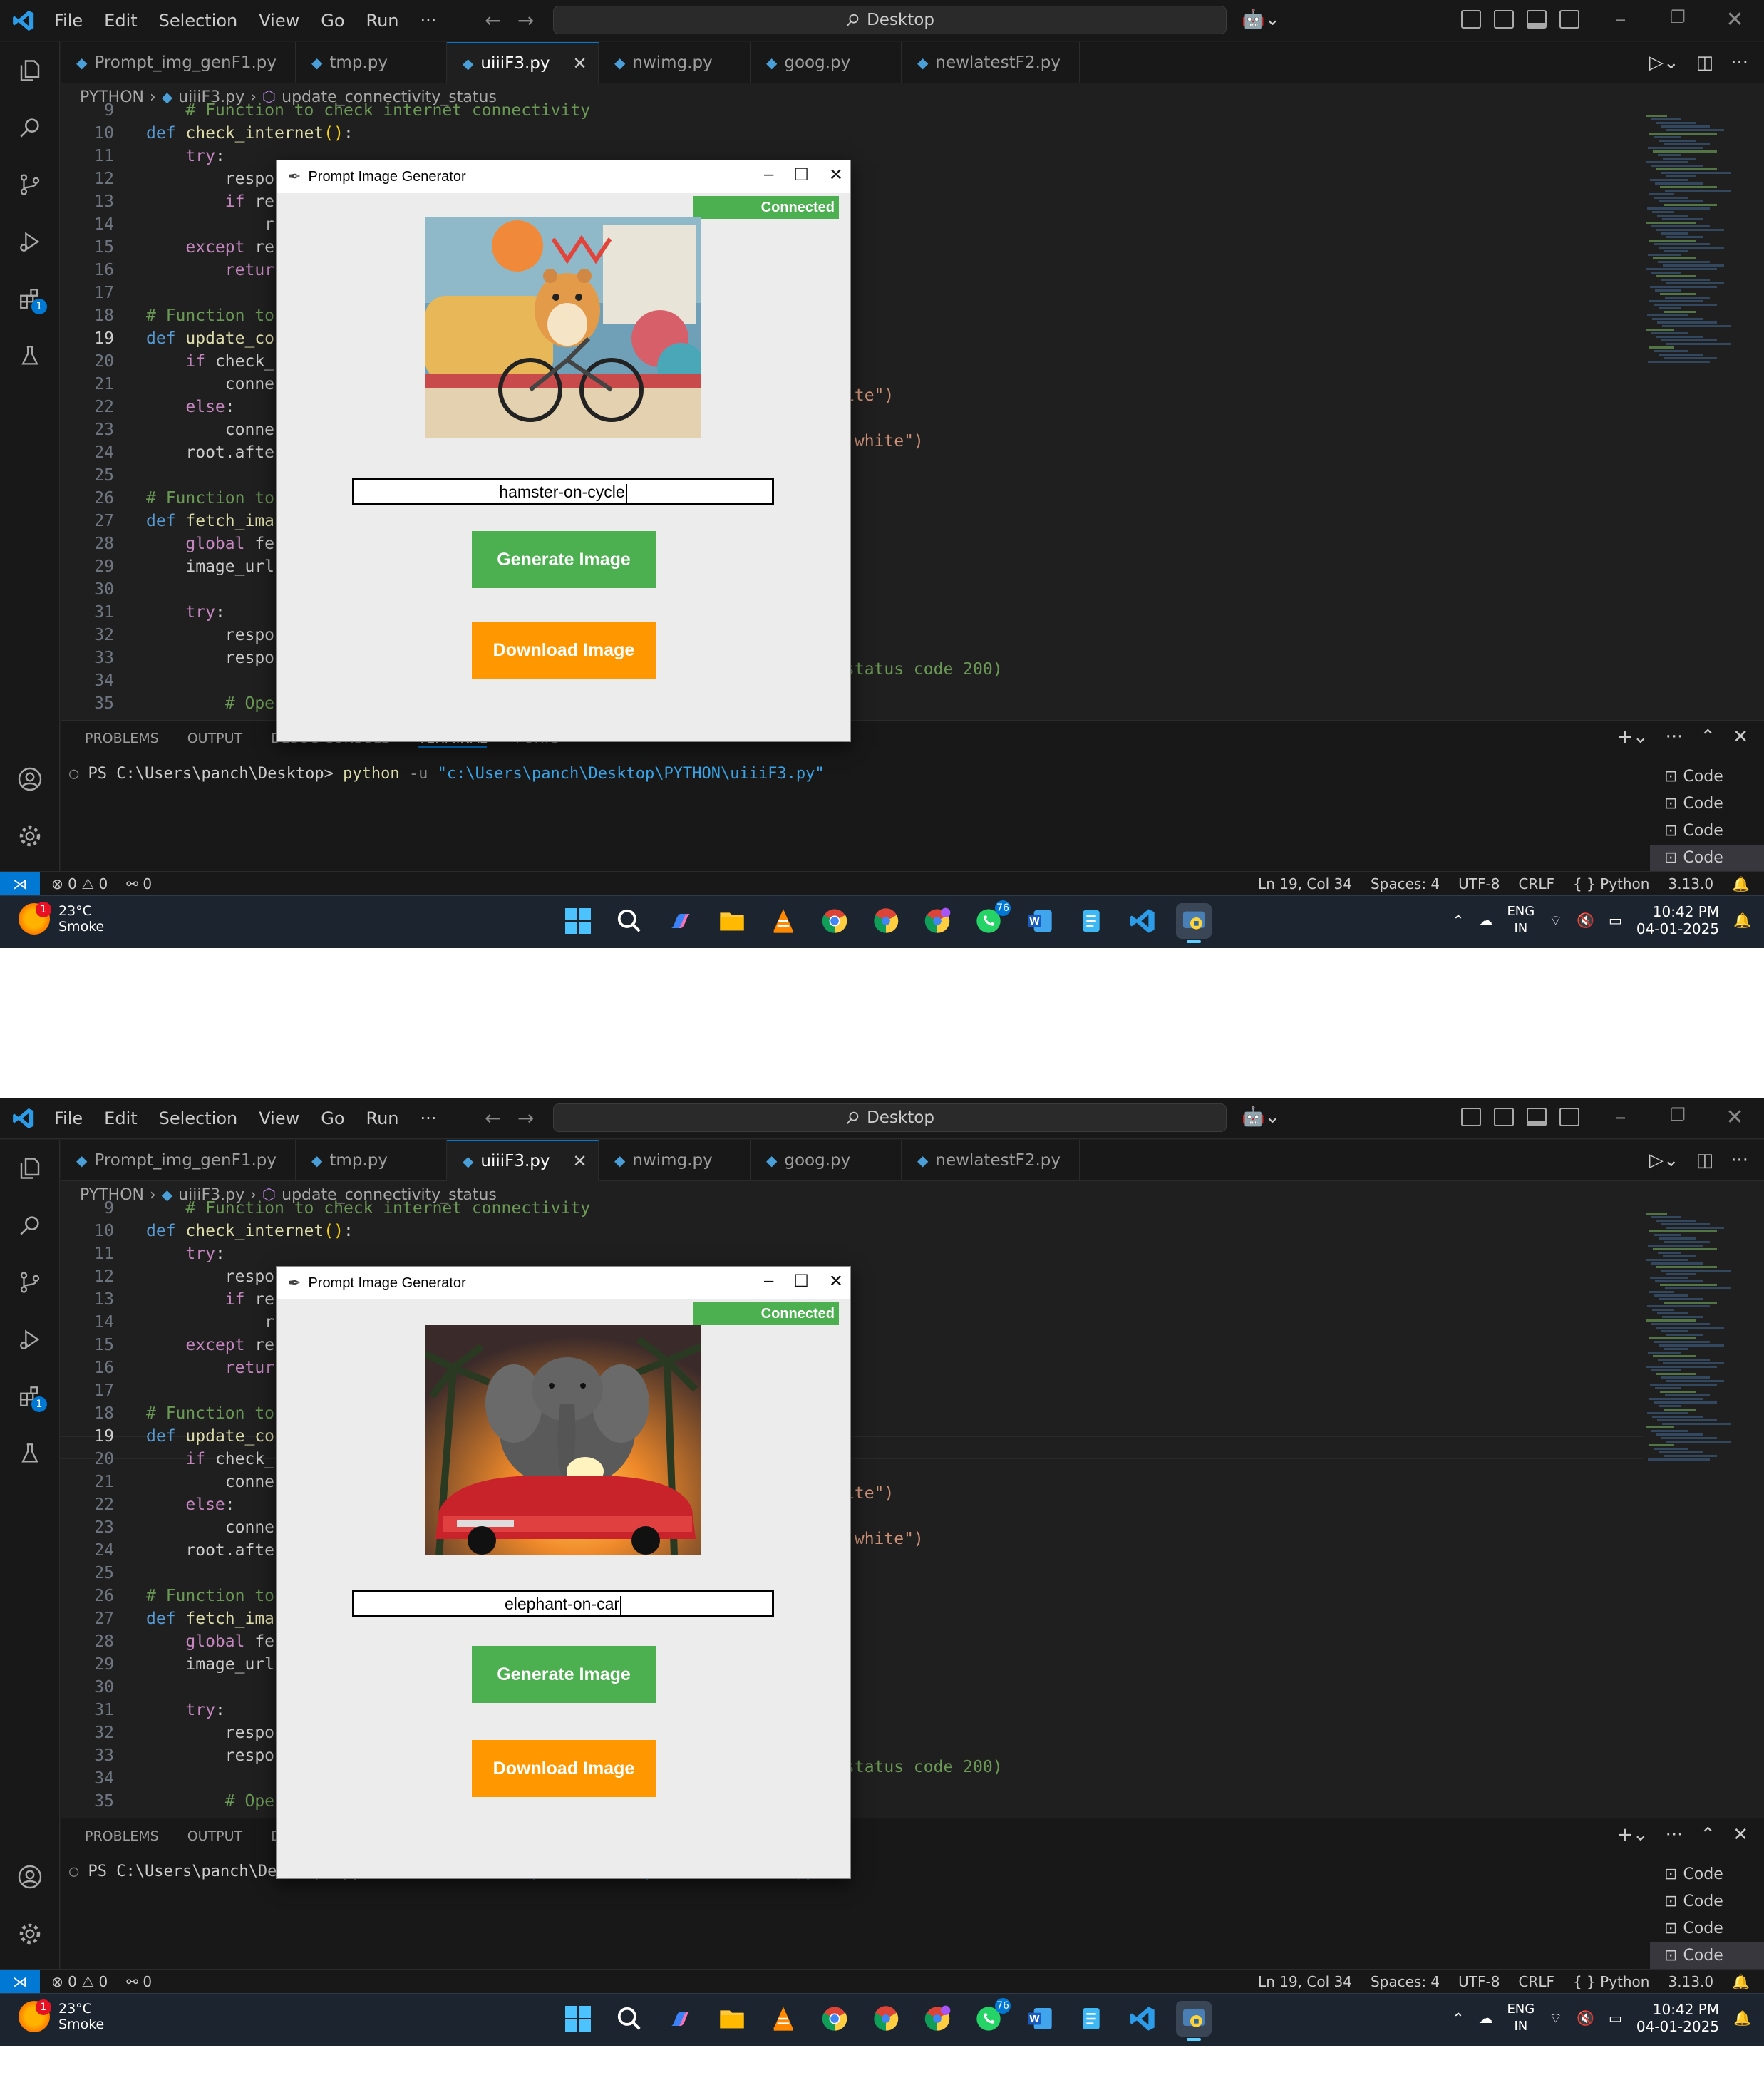  I want to click on close-window-icon: ✕, so click(1735, 1117).